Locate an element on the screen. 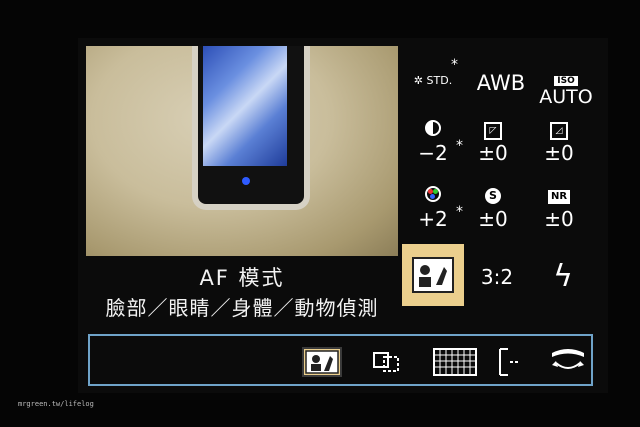  white-balance-button: AWB is located at coordinates (501, 83).